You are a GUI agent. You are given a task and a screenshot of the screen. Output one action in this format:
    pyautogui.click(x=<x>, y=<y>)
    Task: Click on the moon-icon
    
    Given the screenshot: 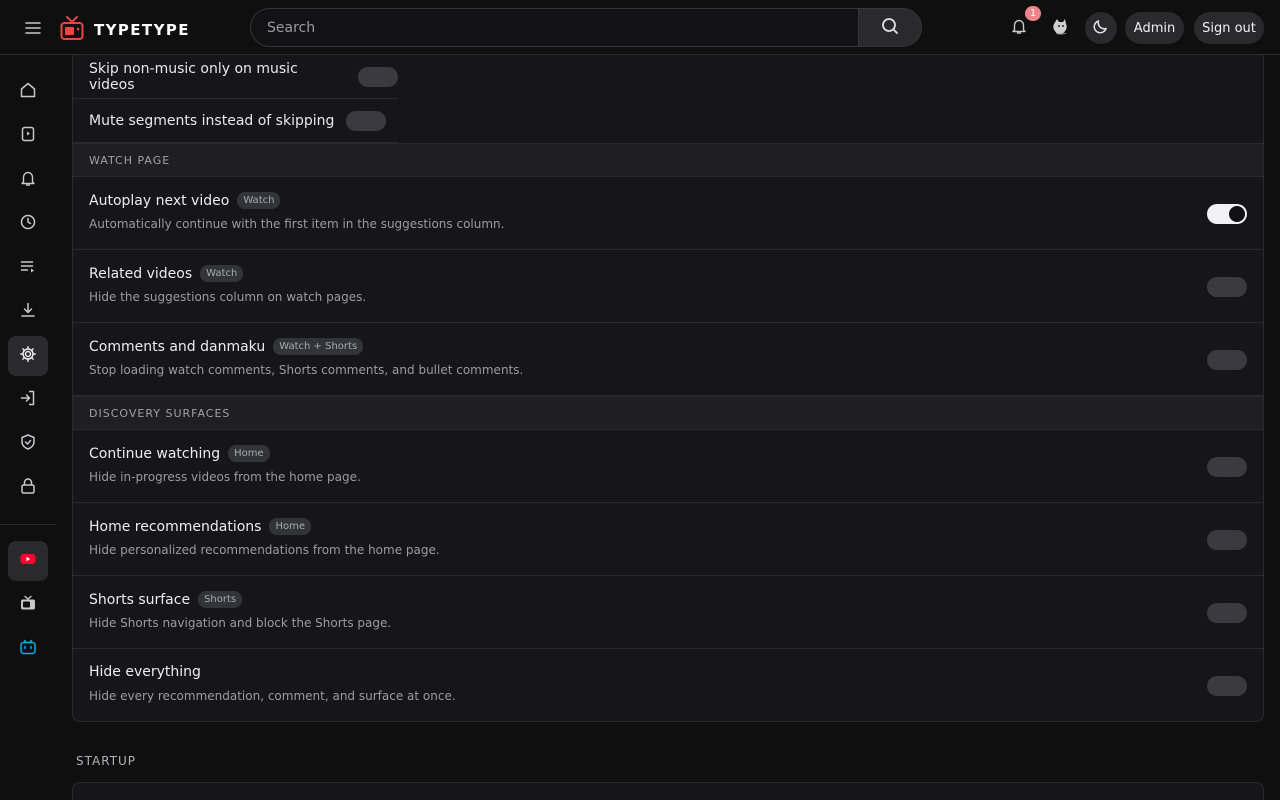 What is the action you would take?
    pyautogui.click(x=1101, y=28)
    